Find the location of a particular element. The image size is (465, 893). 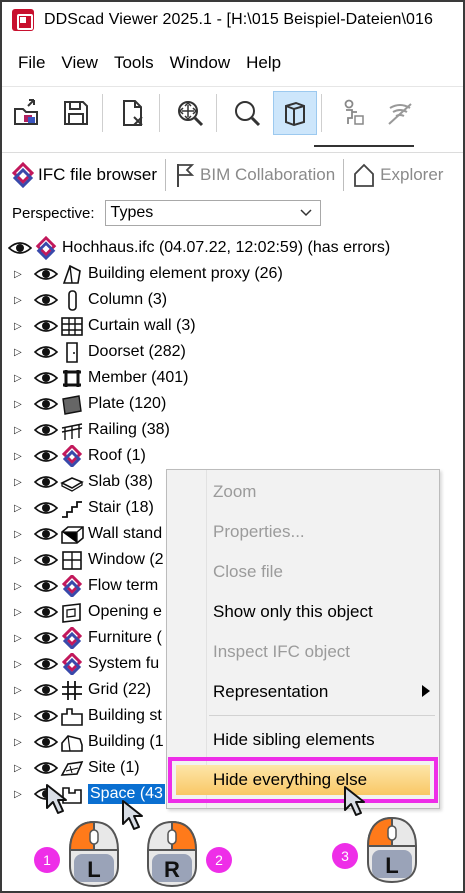

save-button is located at coordinates (76, 113).